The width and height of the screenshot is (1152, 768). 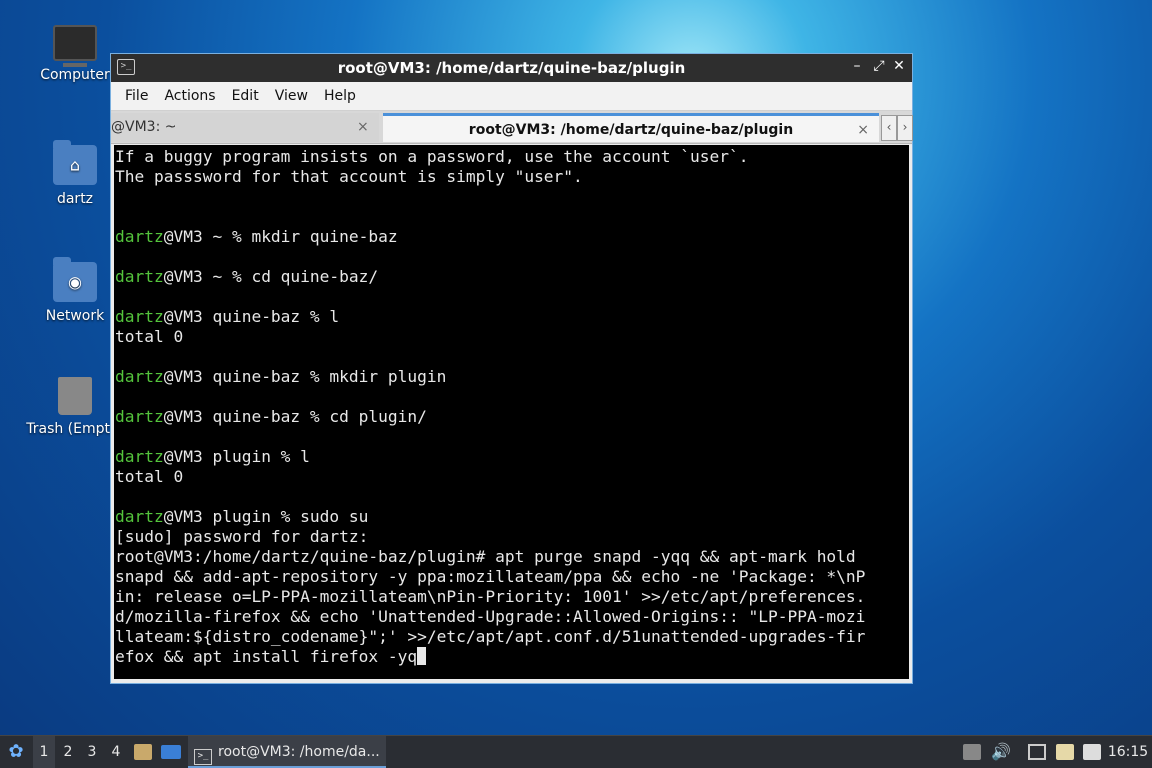 What do you see at coordinates (266, 516) in the screenshot?
I see `terminal-line-text: @VM3 plugin % sudo su` at bounding box center [266, 516].